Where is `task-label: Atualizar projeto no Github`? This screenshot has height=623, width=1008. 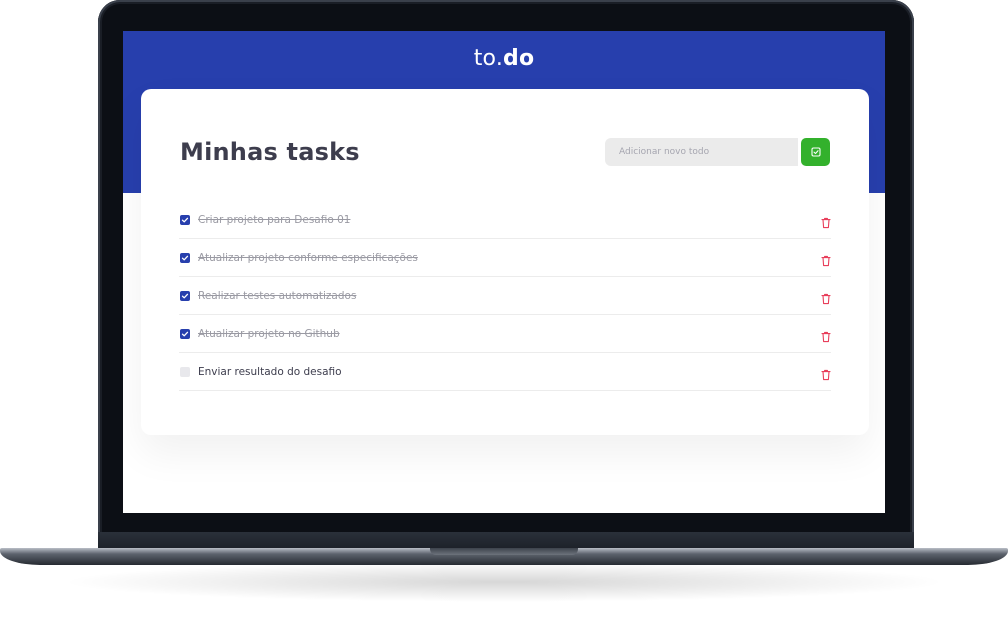 task-label: Atualizar projeto no Github is located at coordinates (269, 333).